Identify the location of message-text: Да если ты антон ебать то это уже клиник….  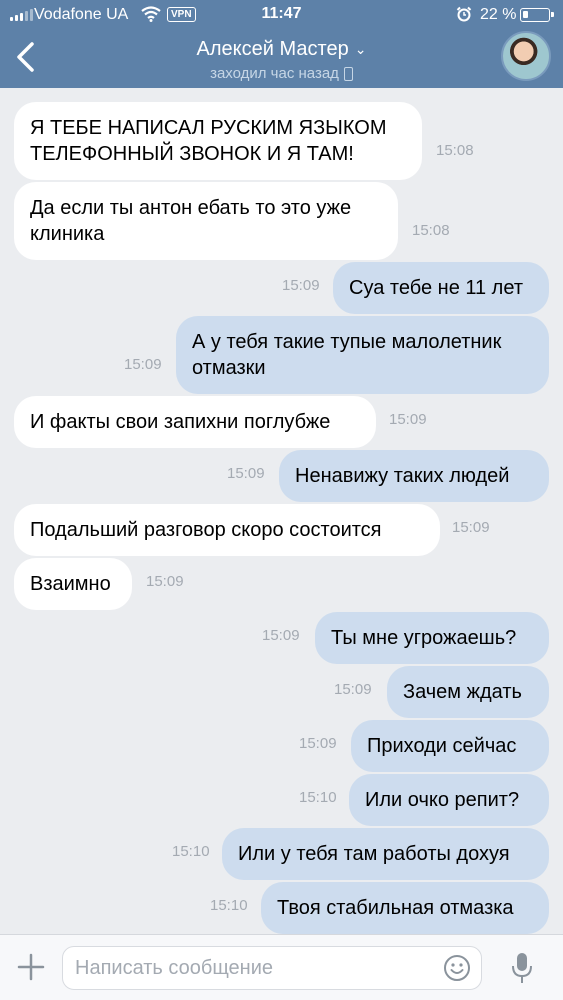
(191, 221).